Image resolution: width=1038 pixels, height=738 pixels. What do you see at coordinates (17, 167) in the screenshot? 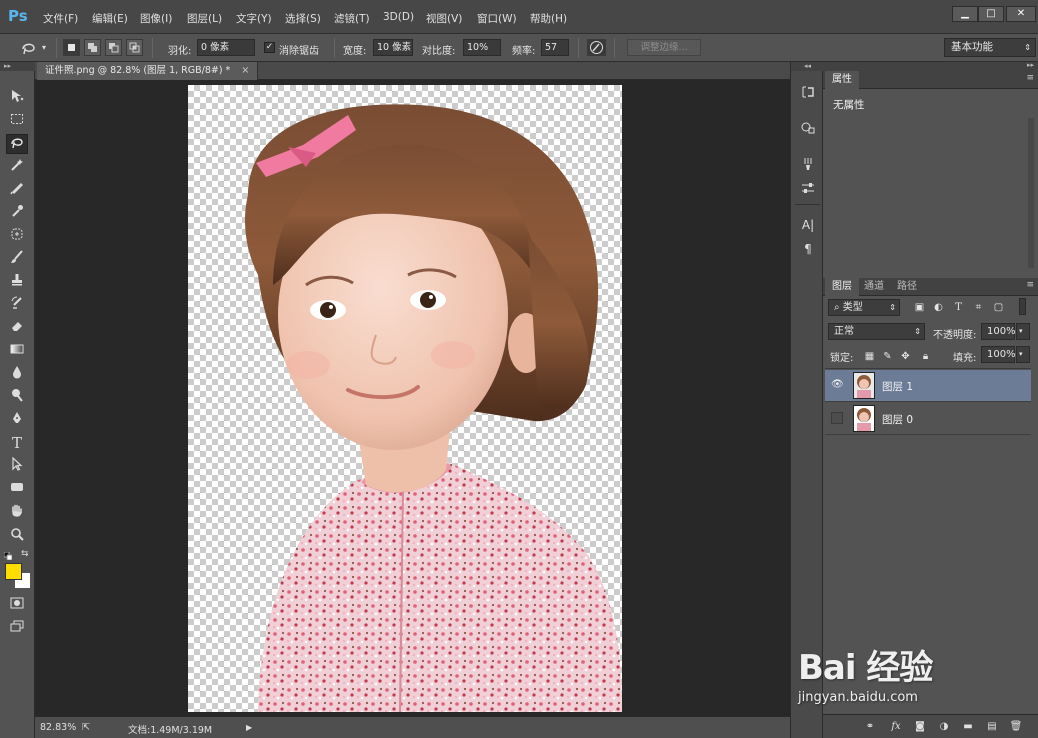
I see `magic-wand-tool-icon` at bounding box center [17, 167].